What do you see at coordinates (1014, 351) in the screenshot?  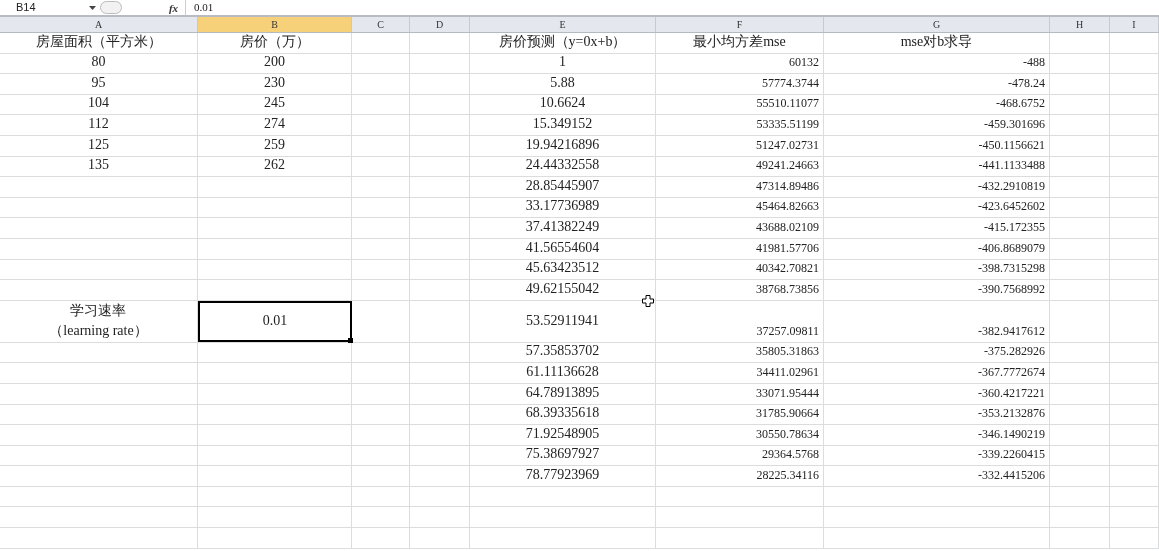 I see `table-cell: -375.282926` at bounding box center [1014, 351].